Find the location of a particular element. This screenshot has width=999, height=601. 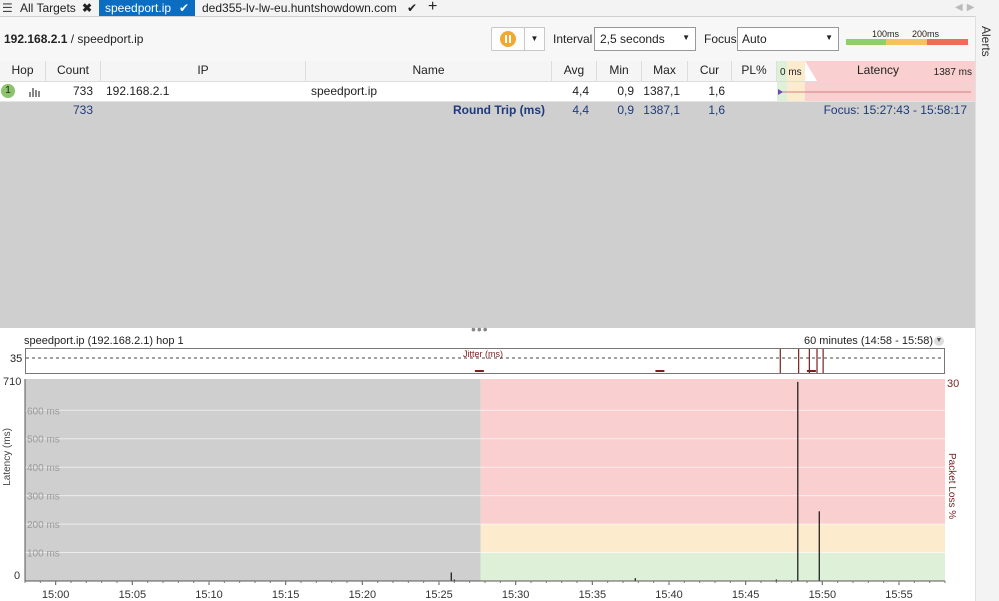

panel-splitter: ••• is located at coordinates (487, 329).